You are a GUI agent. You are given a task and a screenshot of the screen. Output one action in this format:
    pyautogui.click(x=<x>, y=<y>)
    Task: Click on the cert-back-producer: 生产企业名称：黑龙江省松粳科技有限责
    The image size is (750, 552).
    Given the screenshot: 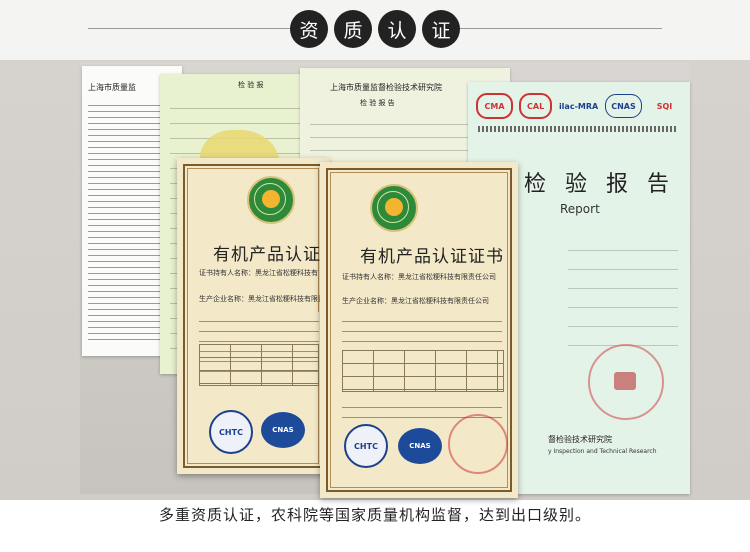 What is the action you would take?
    pyautogui.click(x=262, y=299)
    